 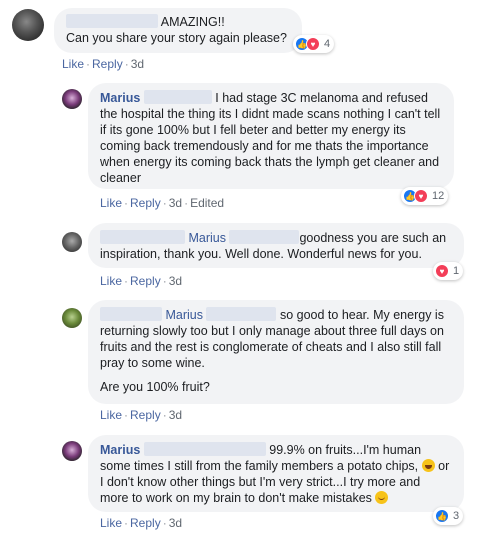 I want to click on reactions-badge: 👍 ♥ 4, so click(x=314, y=44).